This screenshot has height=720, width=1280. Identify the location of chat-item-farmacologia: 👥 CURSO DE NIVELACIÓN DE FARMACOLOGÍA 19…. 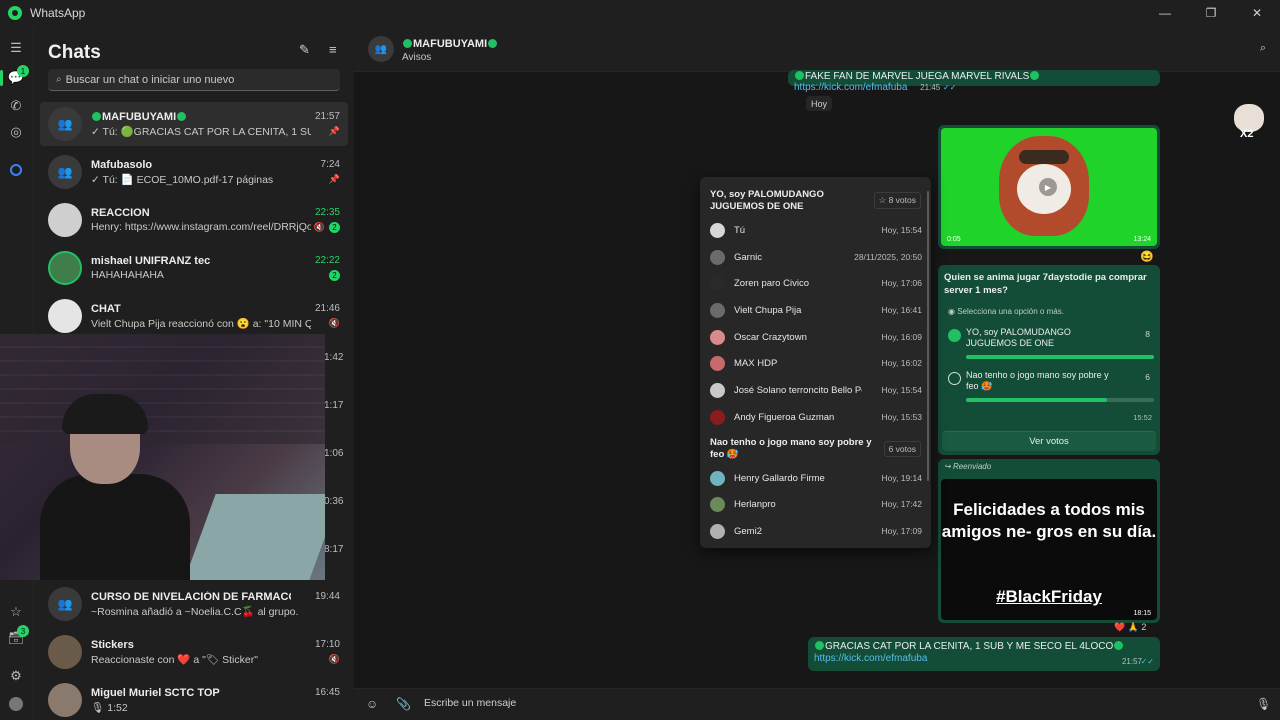
(194, 604).